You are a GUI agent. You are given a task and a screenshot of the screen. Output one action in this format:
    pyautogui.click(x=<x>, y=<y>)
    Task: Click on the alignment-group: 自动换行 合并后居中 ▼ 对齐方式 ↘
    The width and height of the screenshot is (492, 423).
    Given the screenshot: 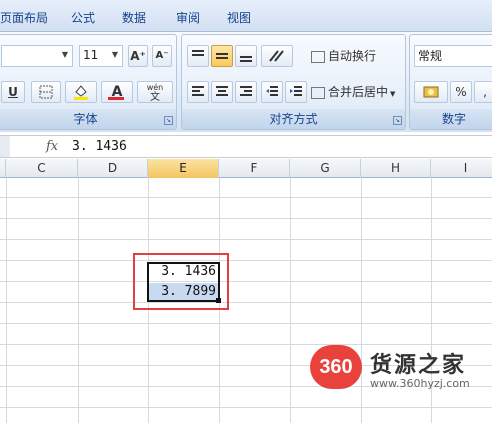 What is the action you would take?
    pyautogui.click(x=293, y=82)
    